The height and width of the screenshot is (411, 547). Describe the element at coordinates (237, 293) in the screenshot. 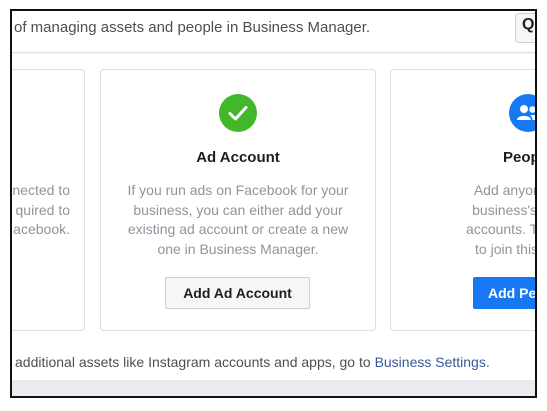

I see `add-ad-account-button: Add Ad Account` at that location.